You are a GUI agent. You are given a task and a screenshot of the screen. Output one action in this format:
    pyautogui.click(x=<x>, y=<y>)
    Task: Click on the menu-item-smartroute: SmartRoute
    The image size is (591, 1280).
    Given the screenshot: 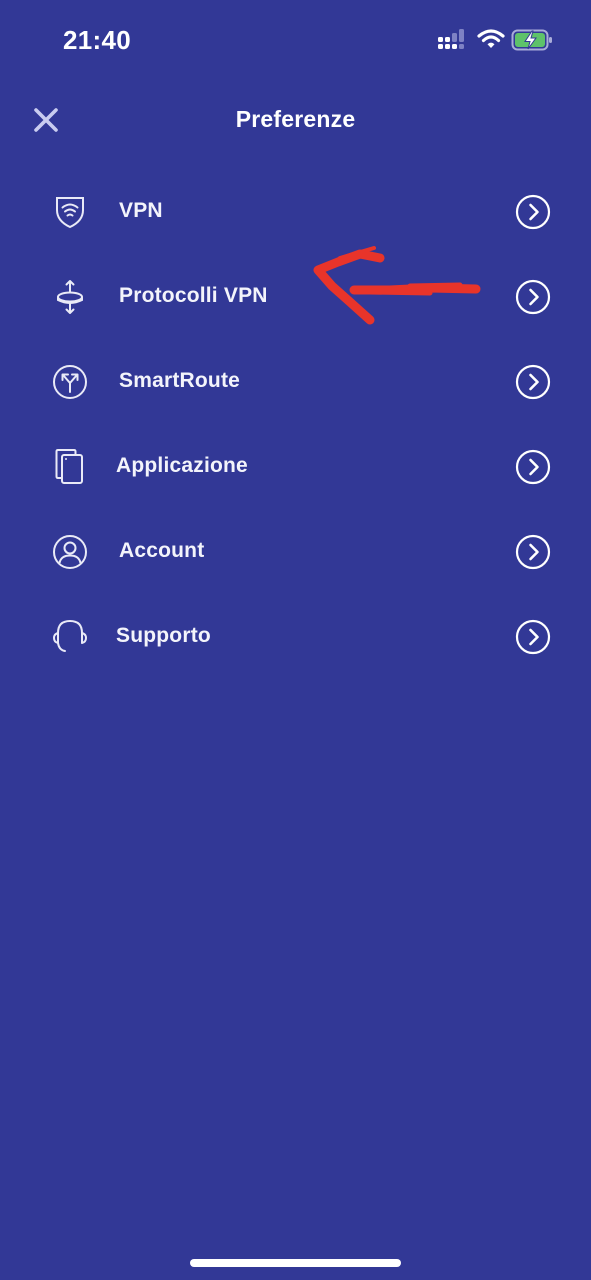 What is the action you would take?
    pyautogui.click(x=295, y=380)
    